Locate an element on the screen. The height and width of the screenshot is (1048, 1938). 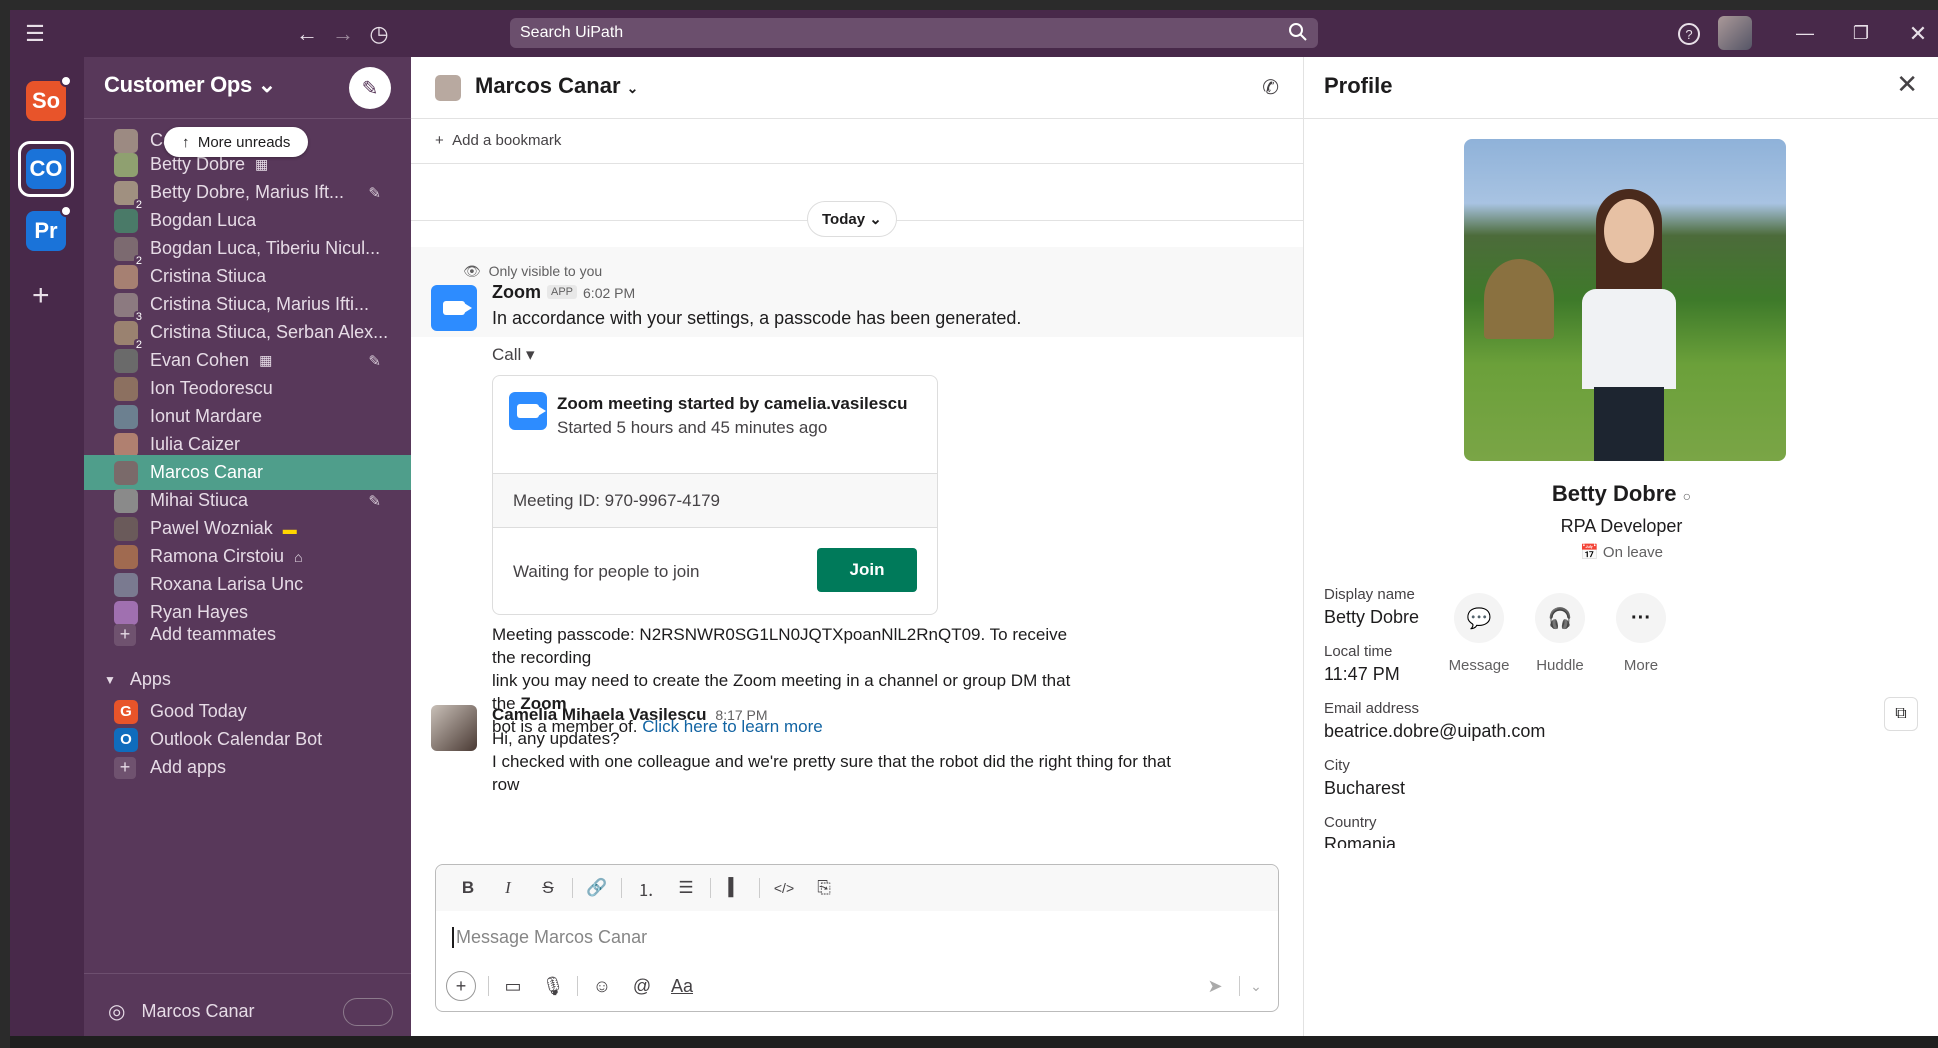
zoom-app-icon is located at coordinates (454, 308).